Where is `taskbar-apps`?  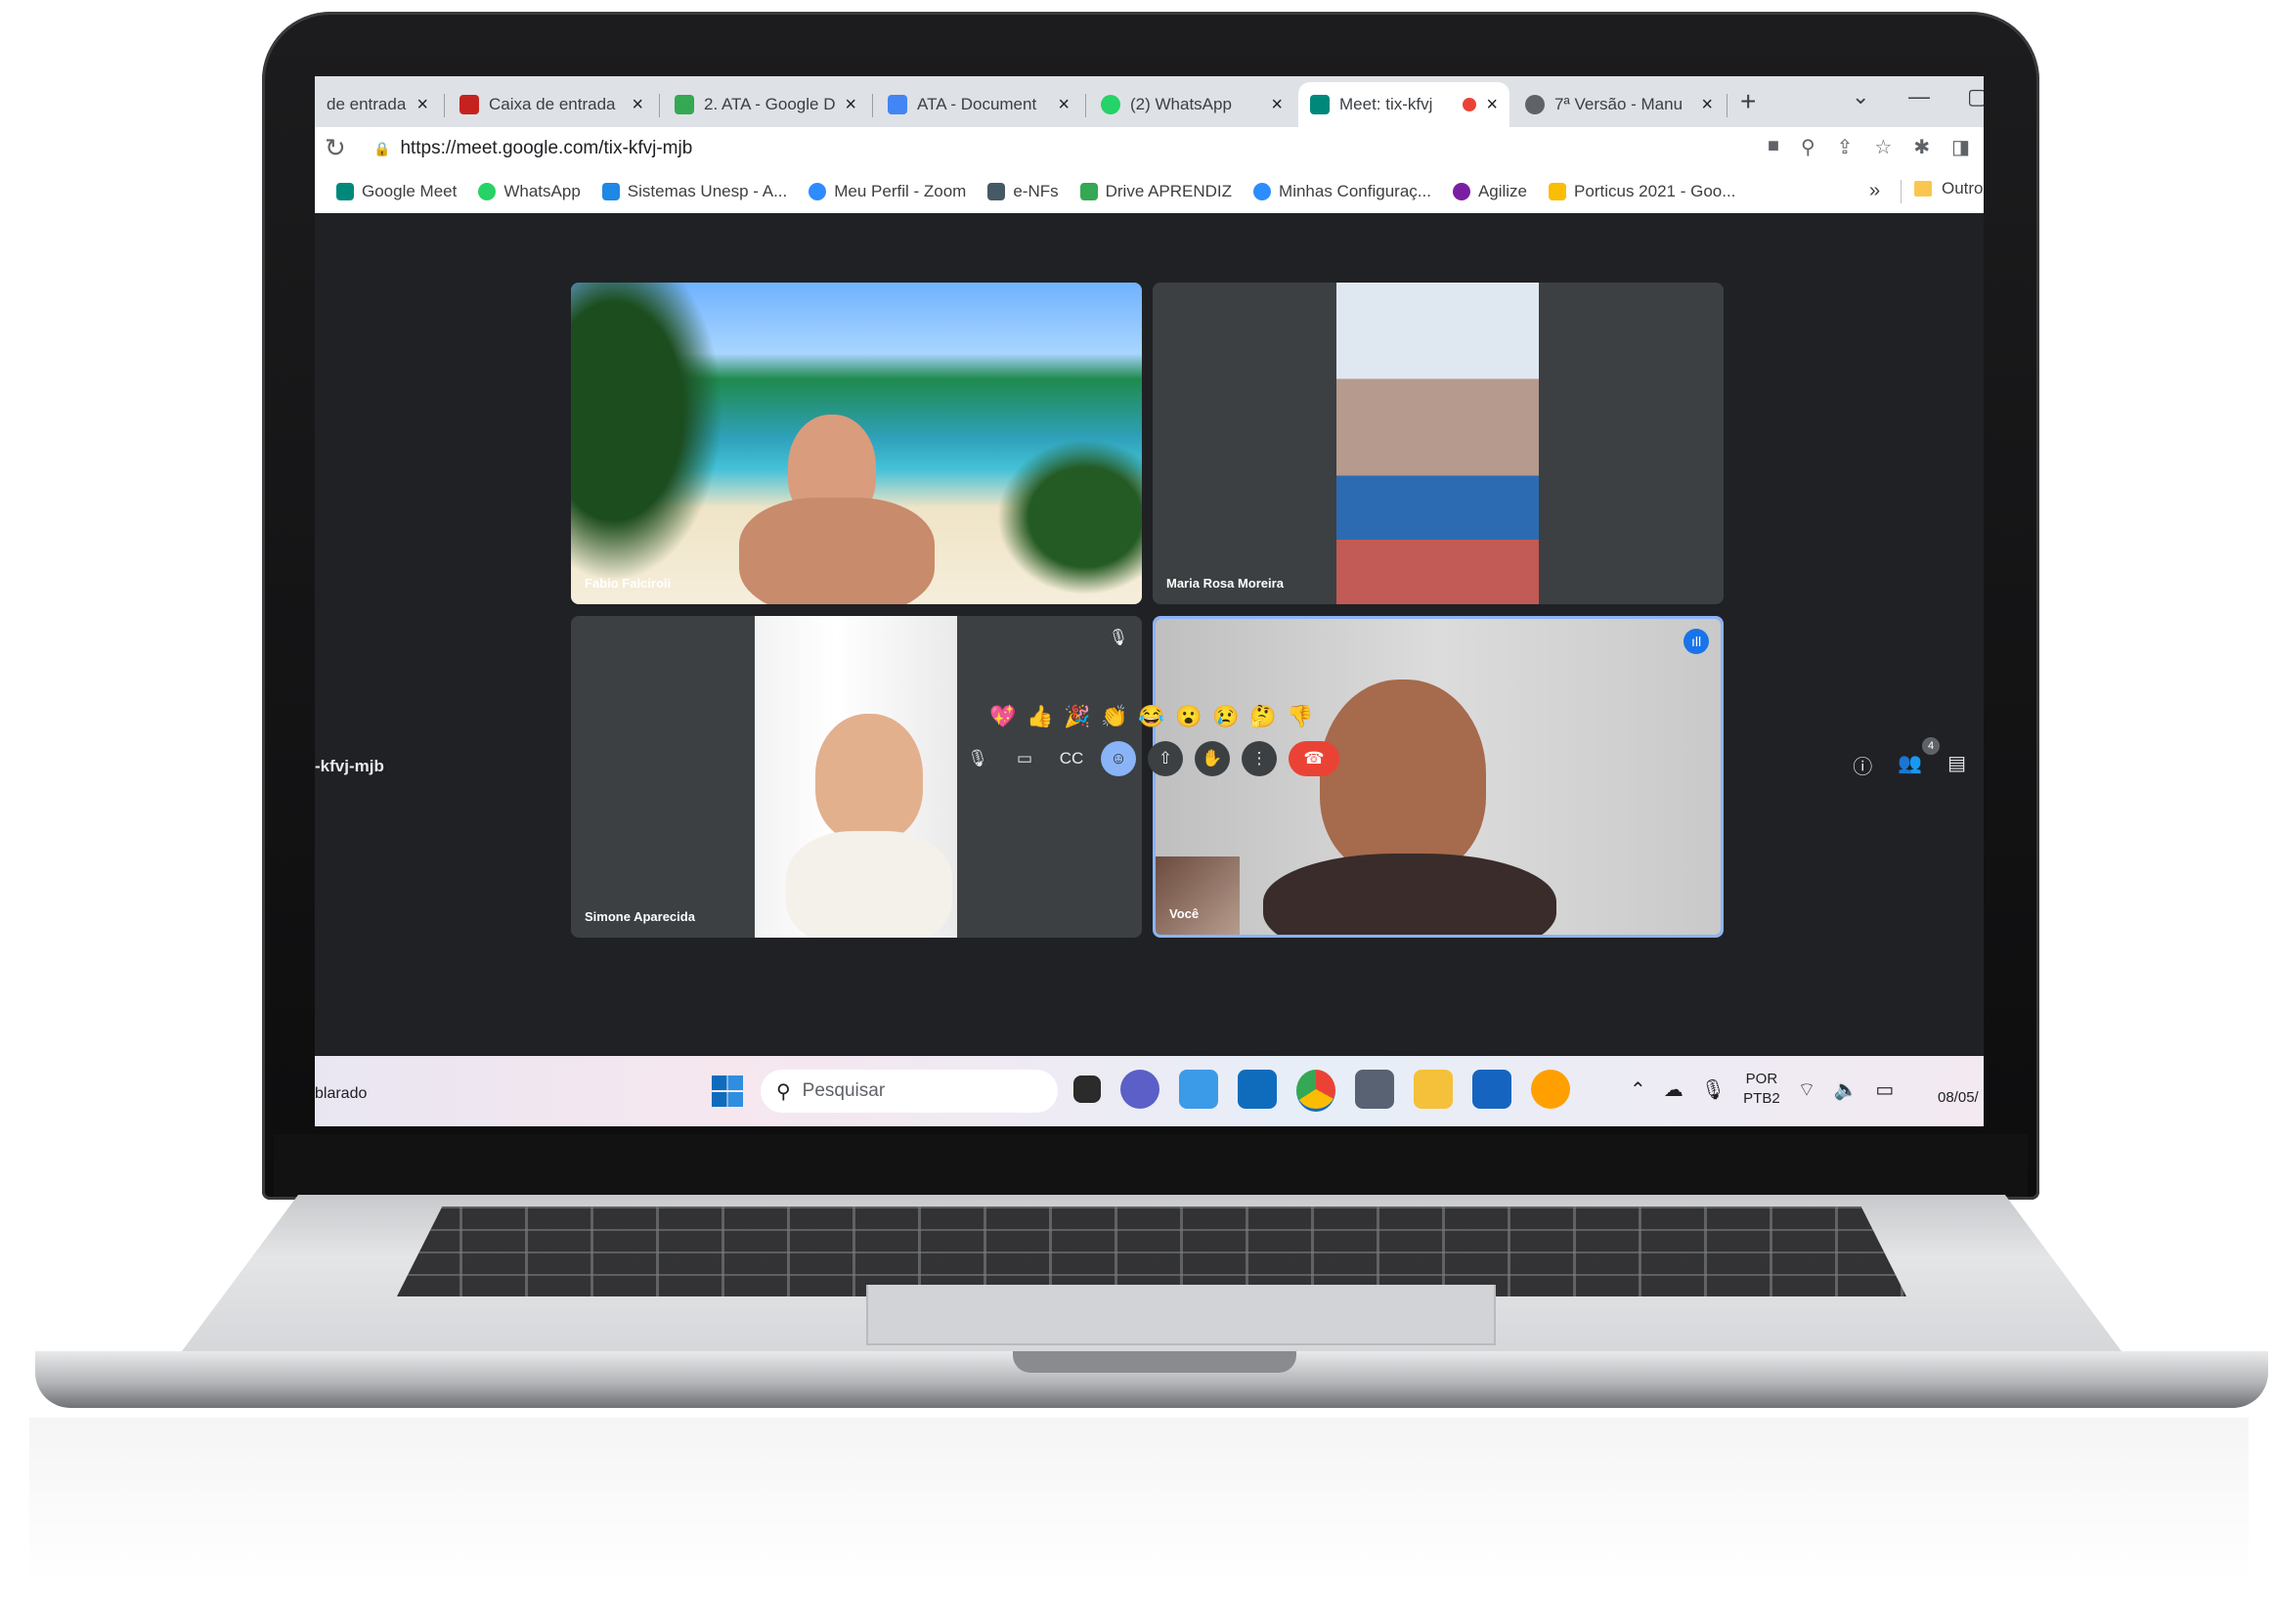 taskbar-apps is located at coordinates (1322, 1091).